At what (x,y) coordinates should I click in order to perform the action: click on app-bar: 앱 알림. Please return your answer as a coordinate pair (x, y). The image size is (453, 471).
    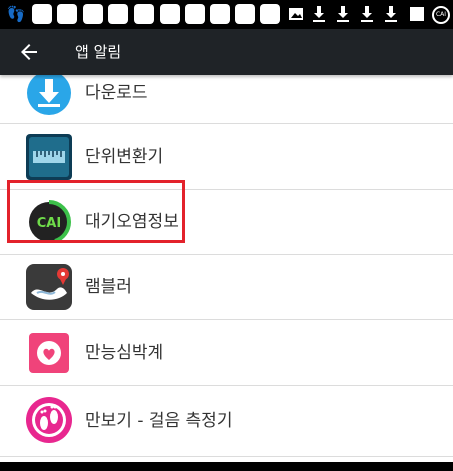
    Looking at the image, I should click on (226, 52).